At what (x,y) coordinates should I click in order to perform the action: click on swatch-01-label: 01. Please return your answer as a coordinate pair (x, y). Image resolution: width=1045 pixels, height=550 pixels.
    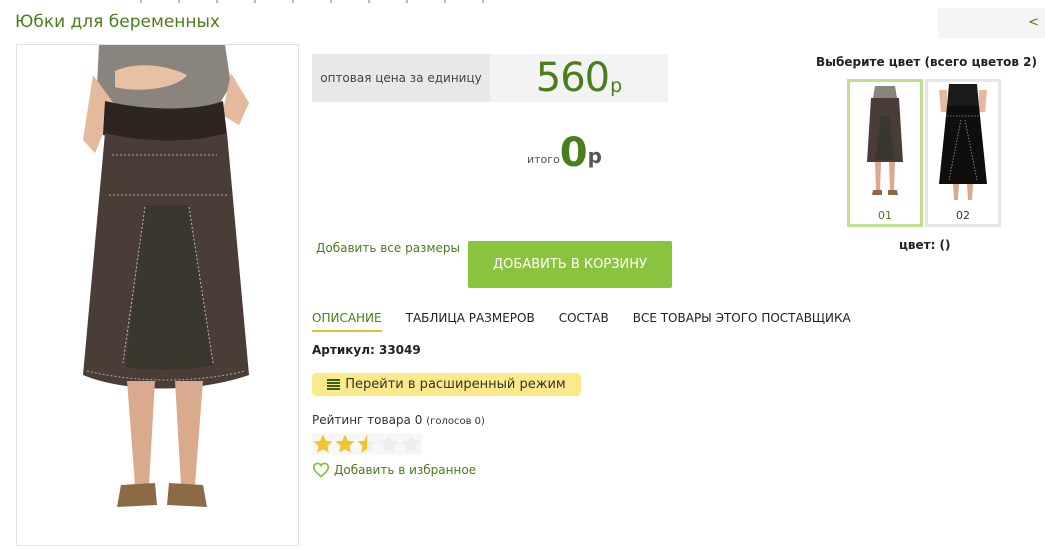
    Looking at the image, I should click on (885, 215).